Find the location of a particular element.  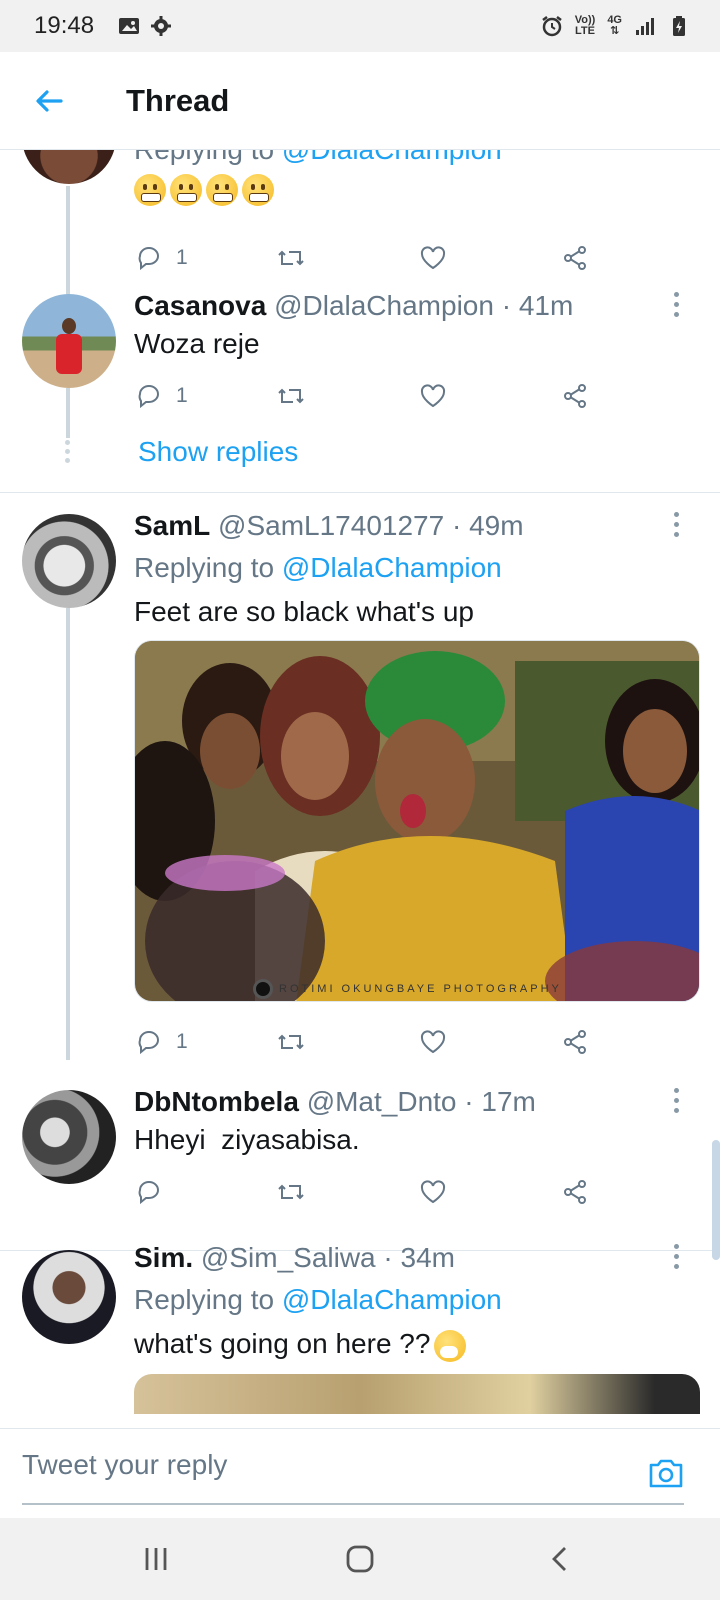

author-name: Sim. is located at coordinates (163, 1257).